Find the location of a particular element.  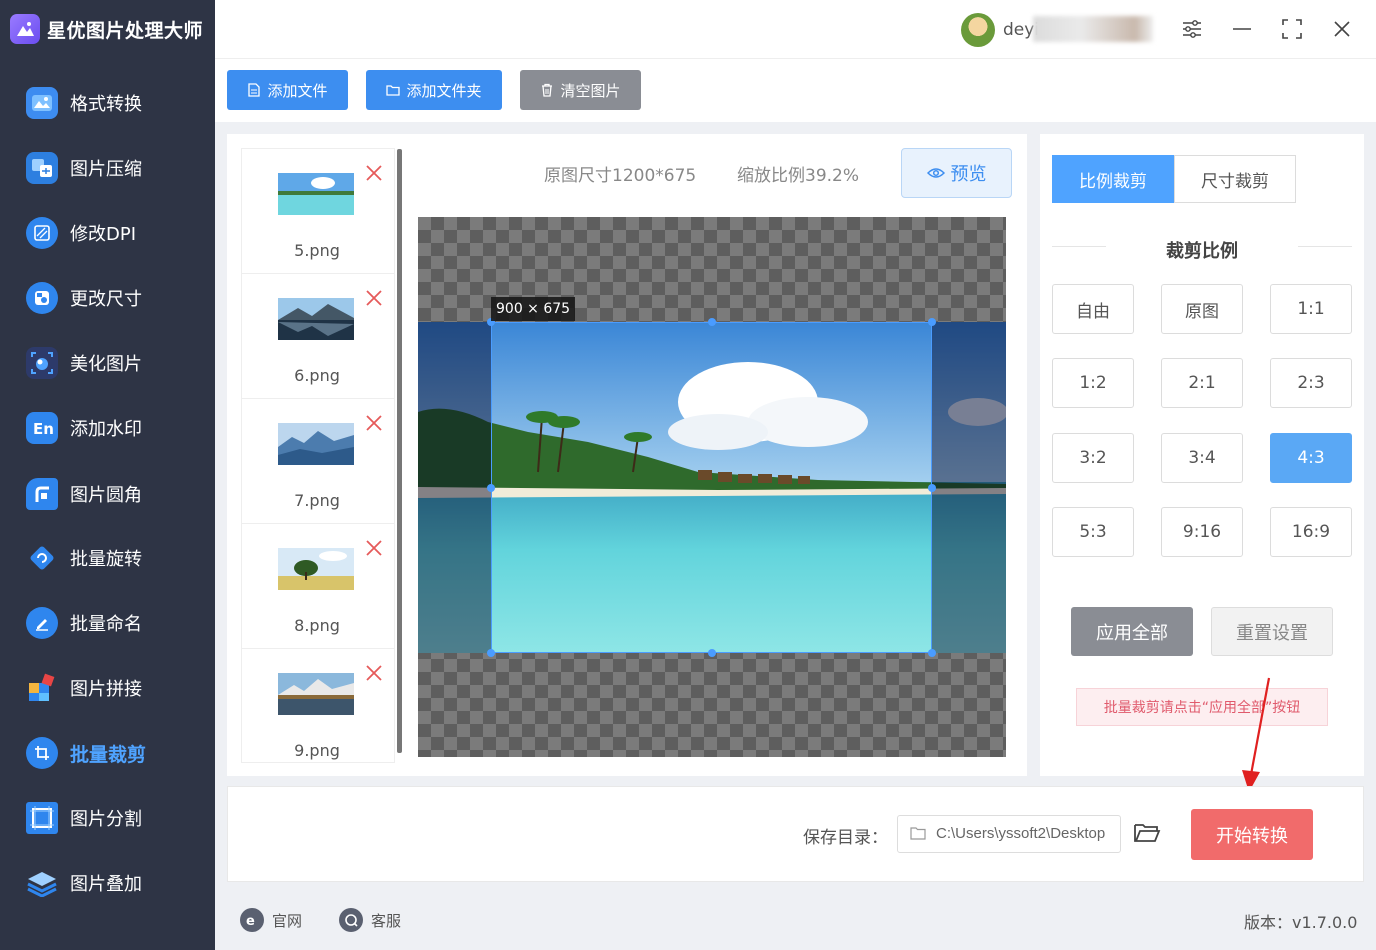

zoom-ratio-text: 缩放比例39.2% is located at coordinates (798, 176).